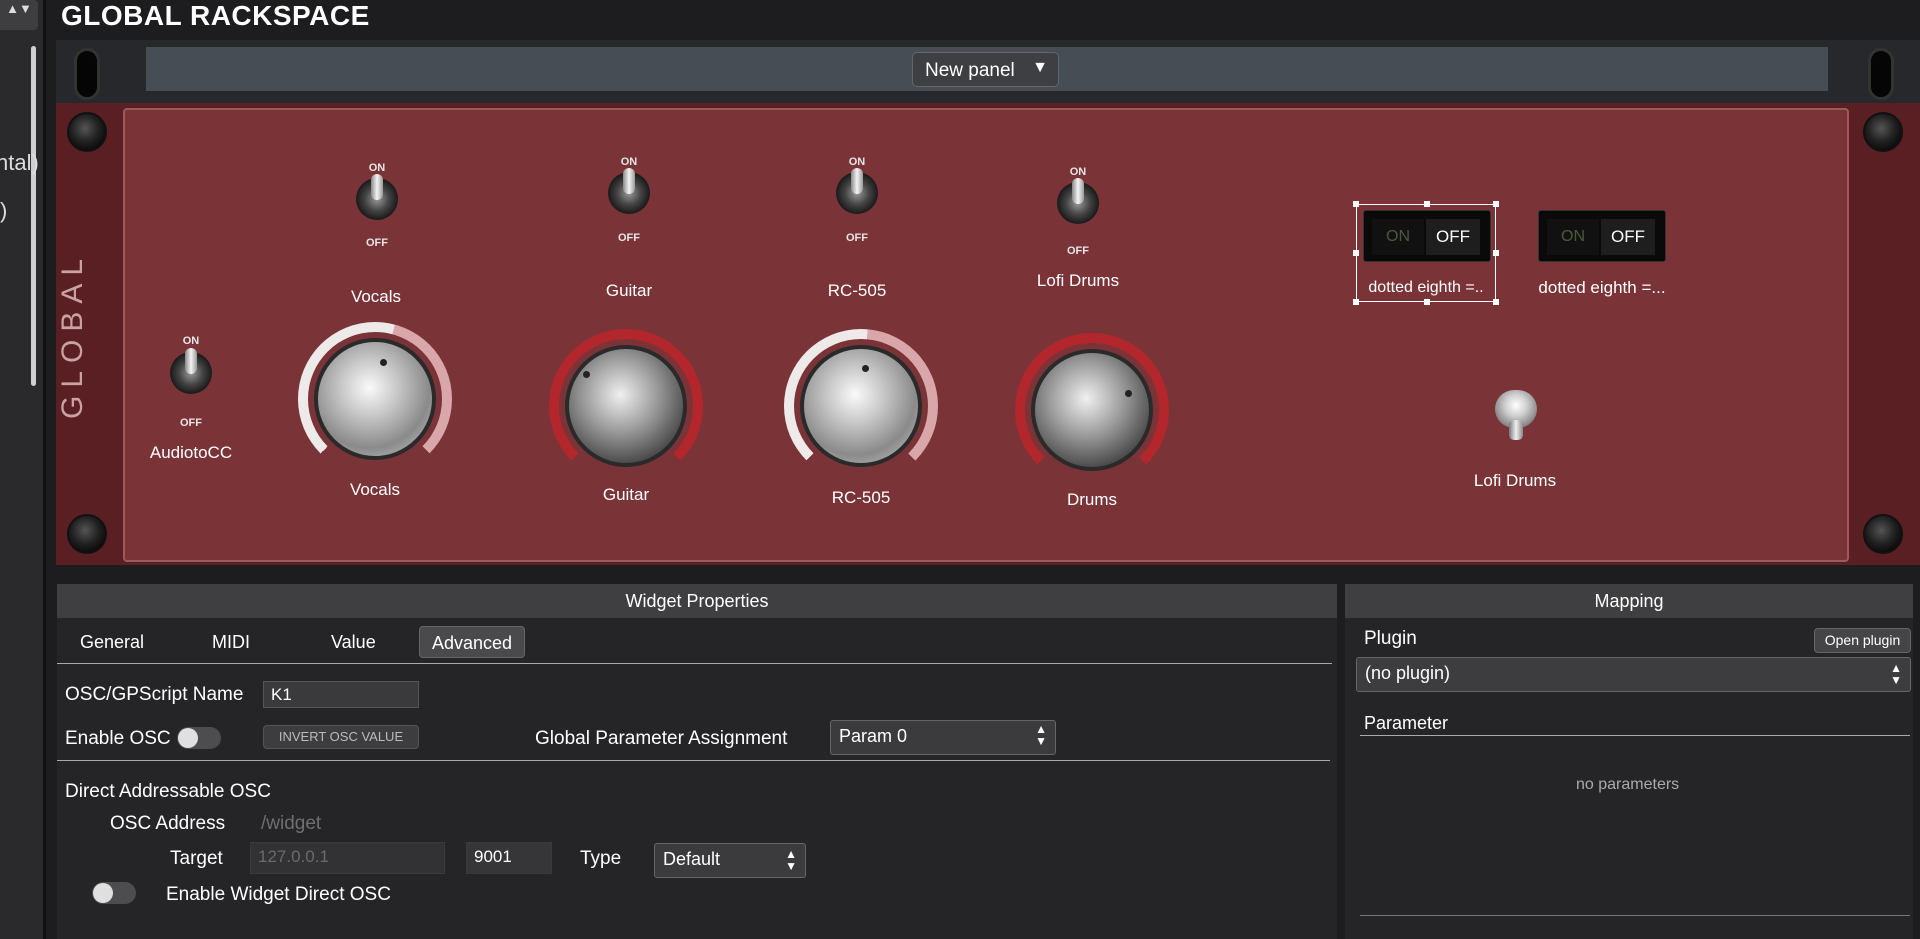 Image resolution: width=1920 pixels, height=939 pixels. What do you see at coordinates (1633, 674) in the screenshot?
I see `plugin-select: (no plugin) ▲ ▼` at bounding box center [1633, 674].